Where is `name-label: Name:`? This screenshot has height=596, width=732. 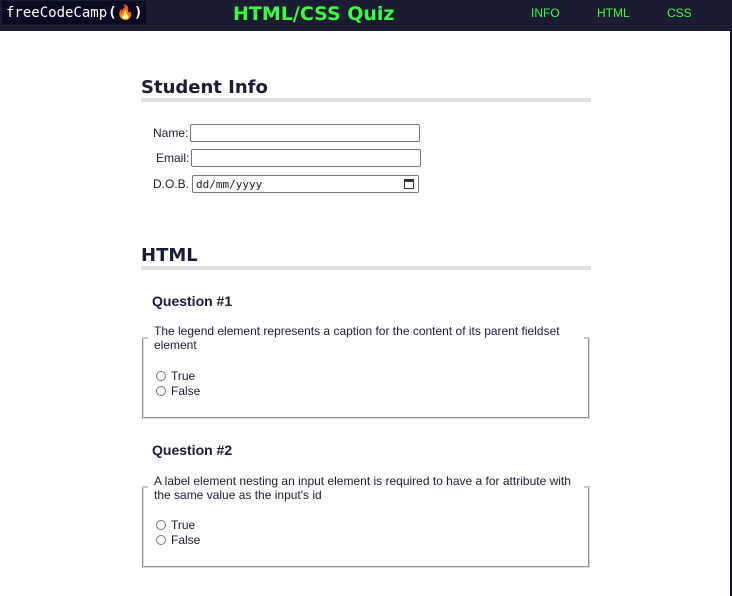 name-label: Name: is located at coordinates (171, 133).